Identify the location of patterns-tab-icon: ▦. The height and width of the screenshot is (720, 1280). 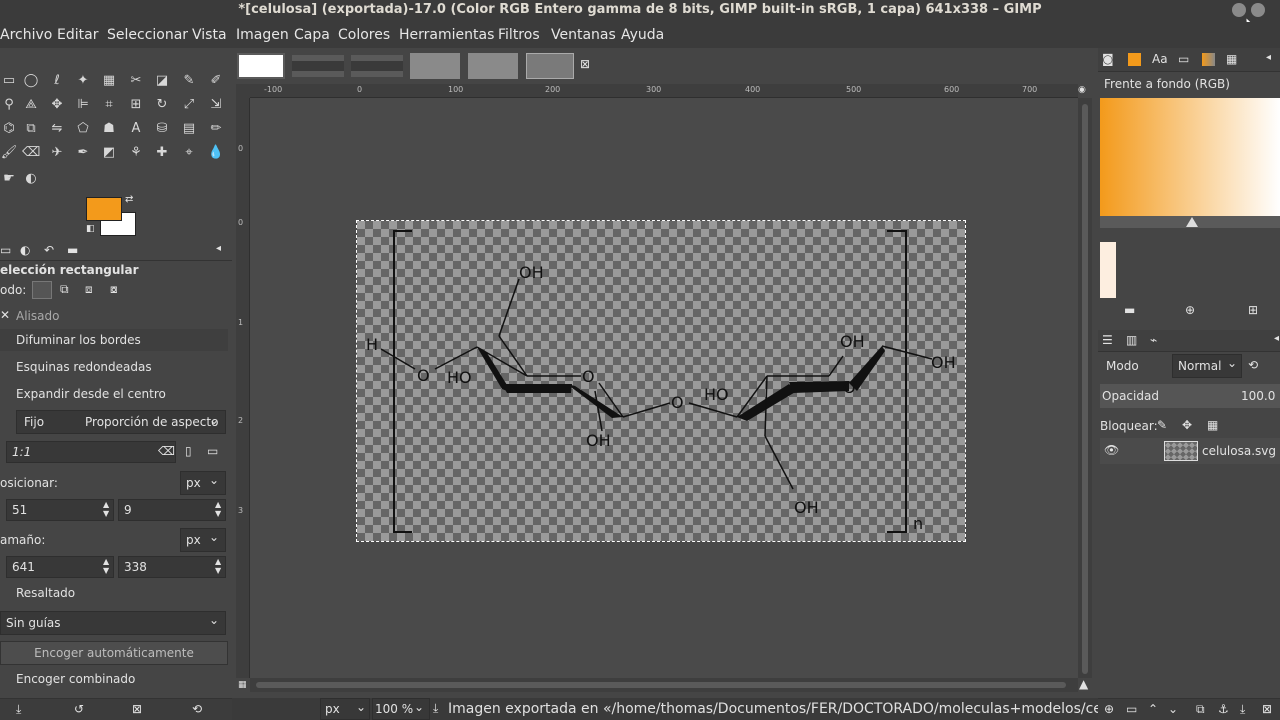
(1231, 59).